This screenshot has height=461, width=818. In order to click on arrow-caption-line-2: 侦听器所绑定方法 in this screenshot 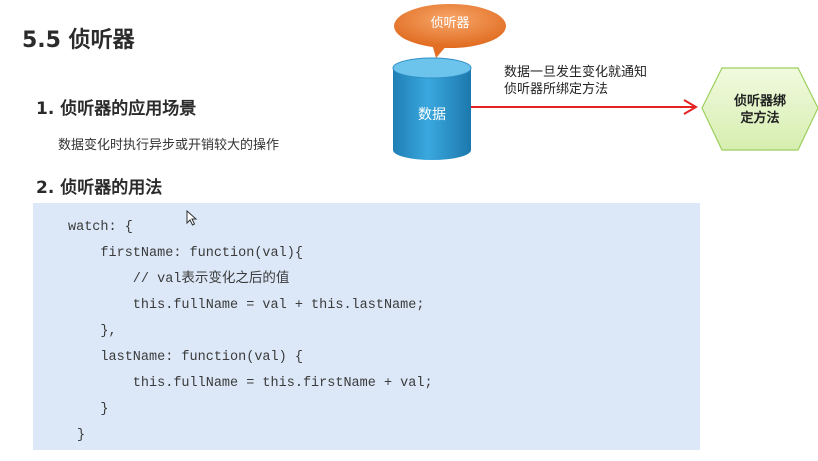, I will do `click(556, 89)`.